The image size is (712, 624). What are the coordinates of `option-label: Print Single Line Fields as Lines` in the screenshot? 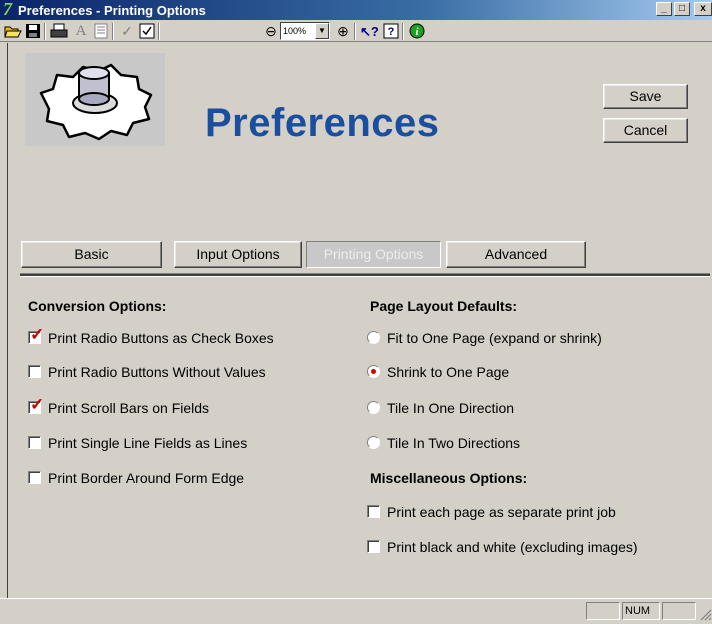 It's located at (148, 443).